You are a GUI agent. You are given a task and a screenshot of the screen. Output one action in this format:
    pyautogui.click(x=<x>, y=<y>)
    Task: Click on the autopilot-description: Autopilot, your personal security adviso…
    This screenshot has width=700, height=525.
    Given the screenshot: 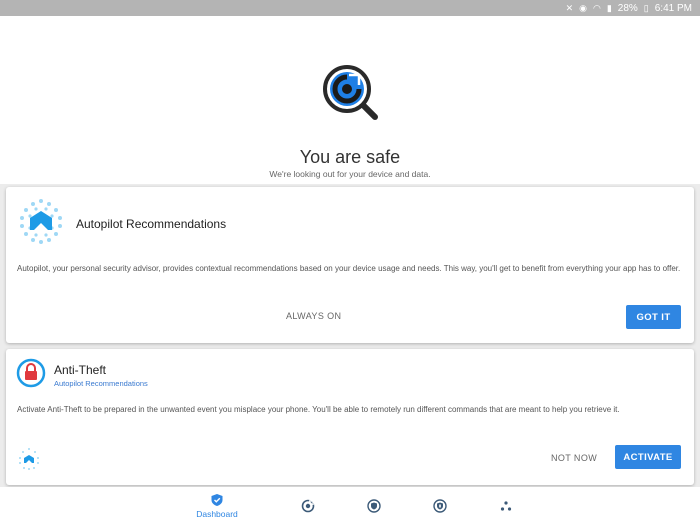 What is the action you would take?
    pyautogui.click(x=349, y=268)
    